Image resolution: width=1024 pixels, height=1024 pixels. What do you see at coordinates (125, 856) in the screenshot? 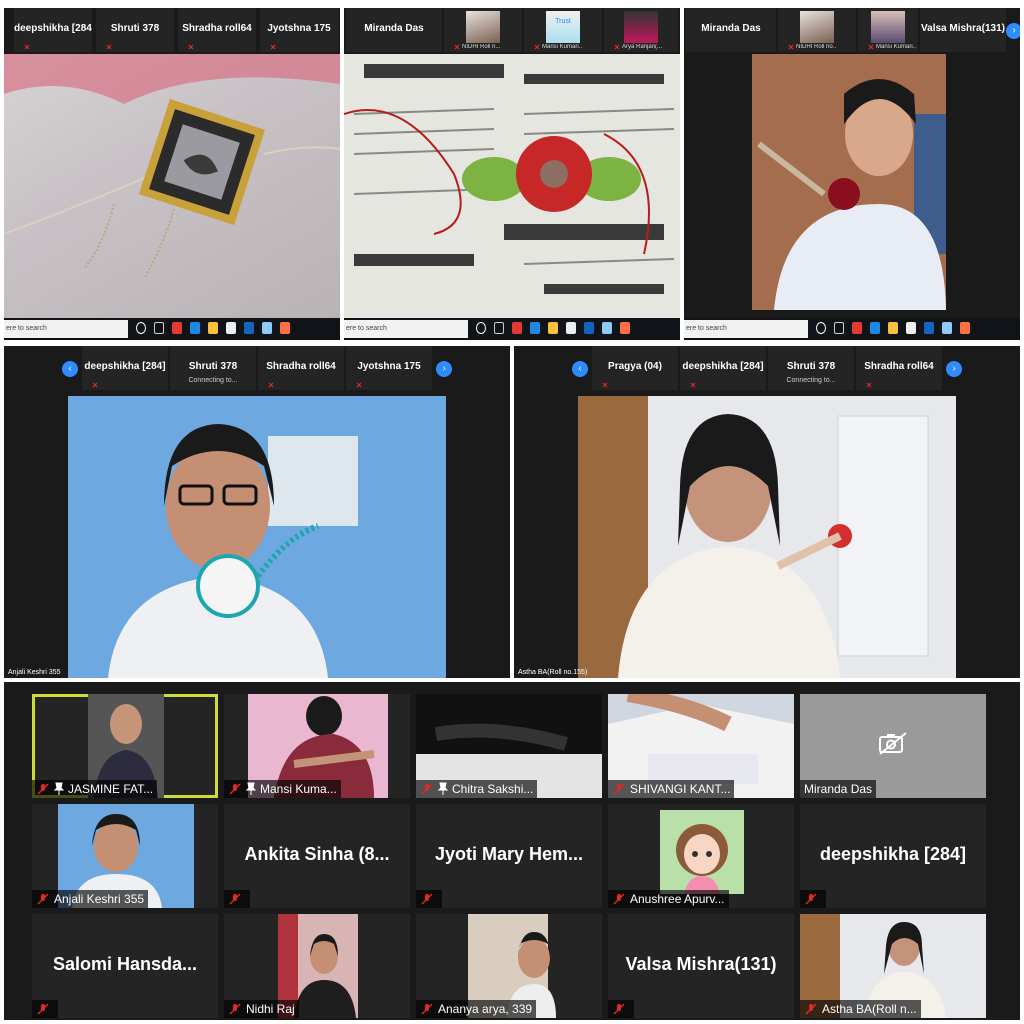
I see `participant-tile: Anjali Keshri 355` at bounding box center [125, 856].